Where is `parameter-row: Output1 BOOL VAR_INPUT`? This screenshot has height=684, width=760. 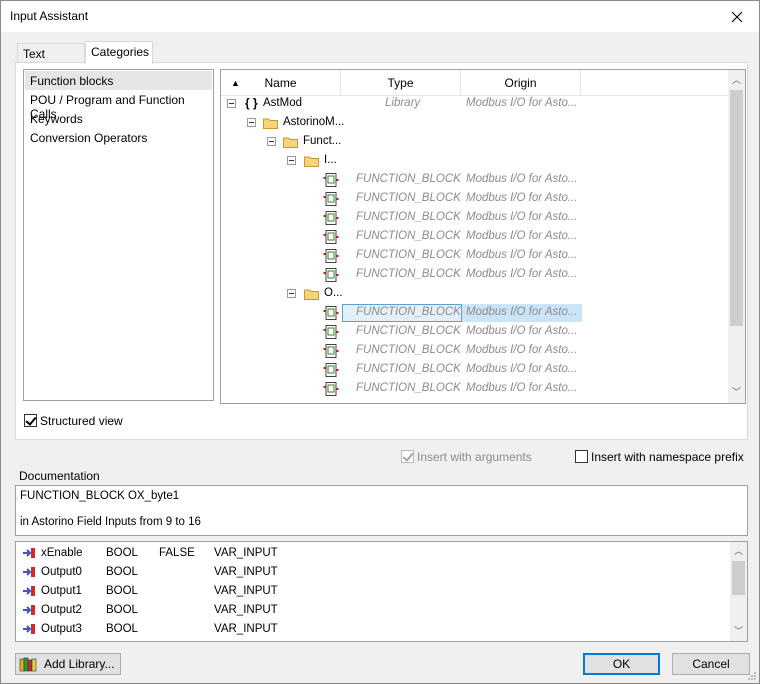
parameter-row: Output1 BOOL VAR_INPUT is located at coordinates (373, 591).